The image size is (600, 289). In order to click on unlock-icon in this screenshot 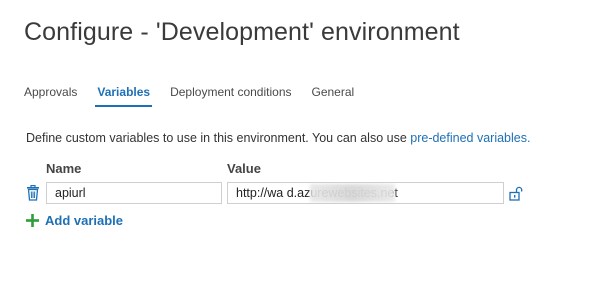, I will do `click(516, 193)`.